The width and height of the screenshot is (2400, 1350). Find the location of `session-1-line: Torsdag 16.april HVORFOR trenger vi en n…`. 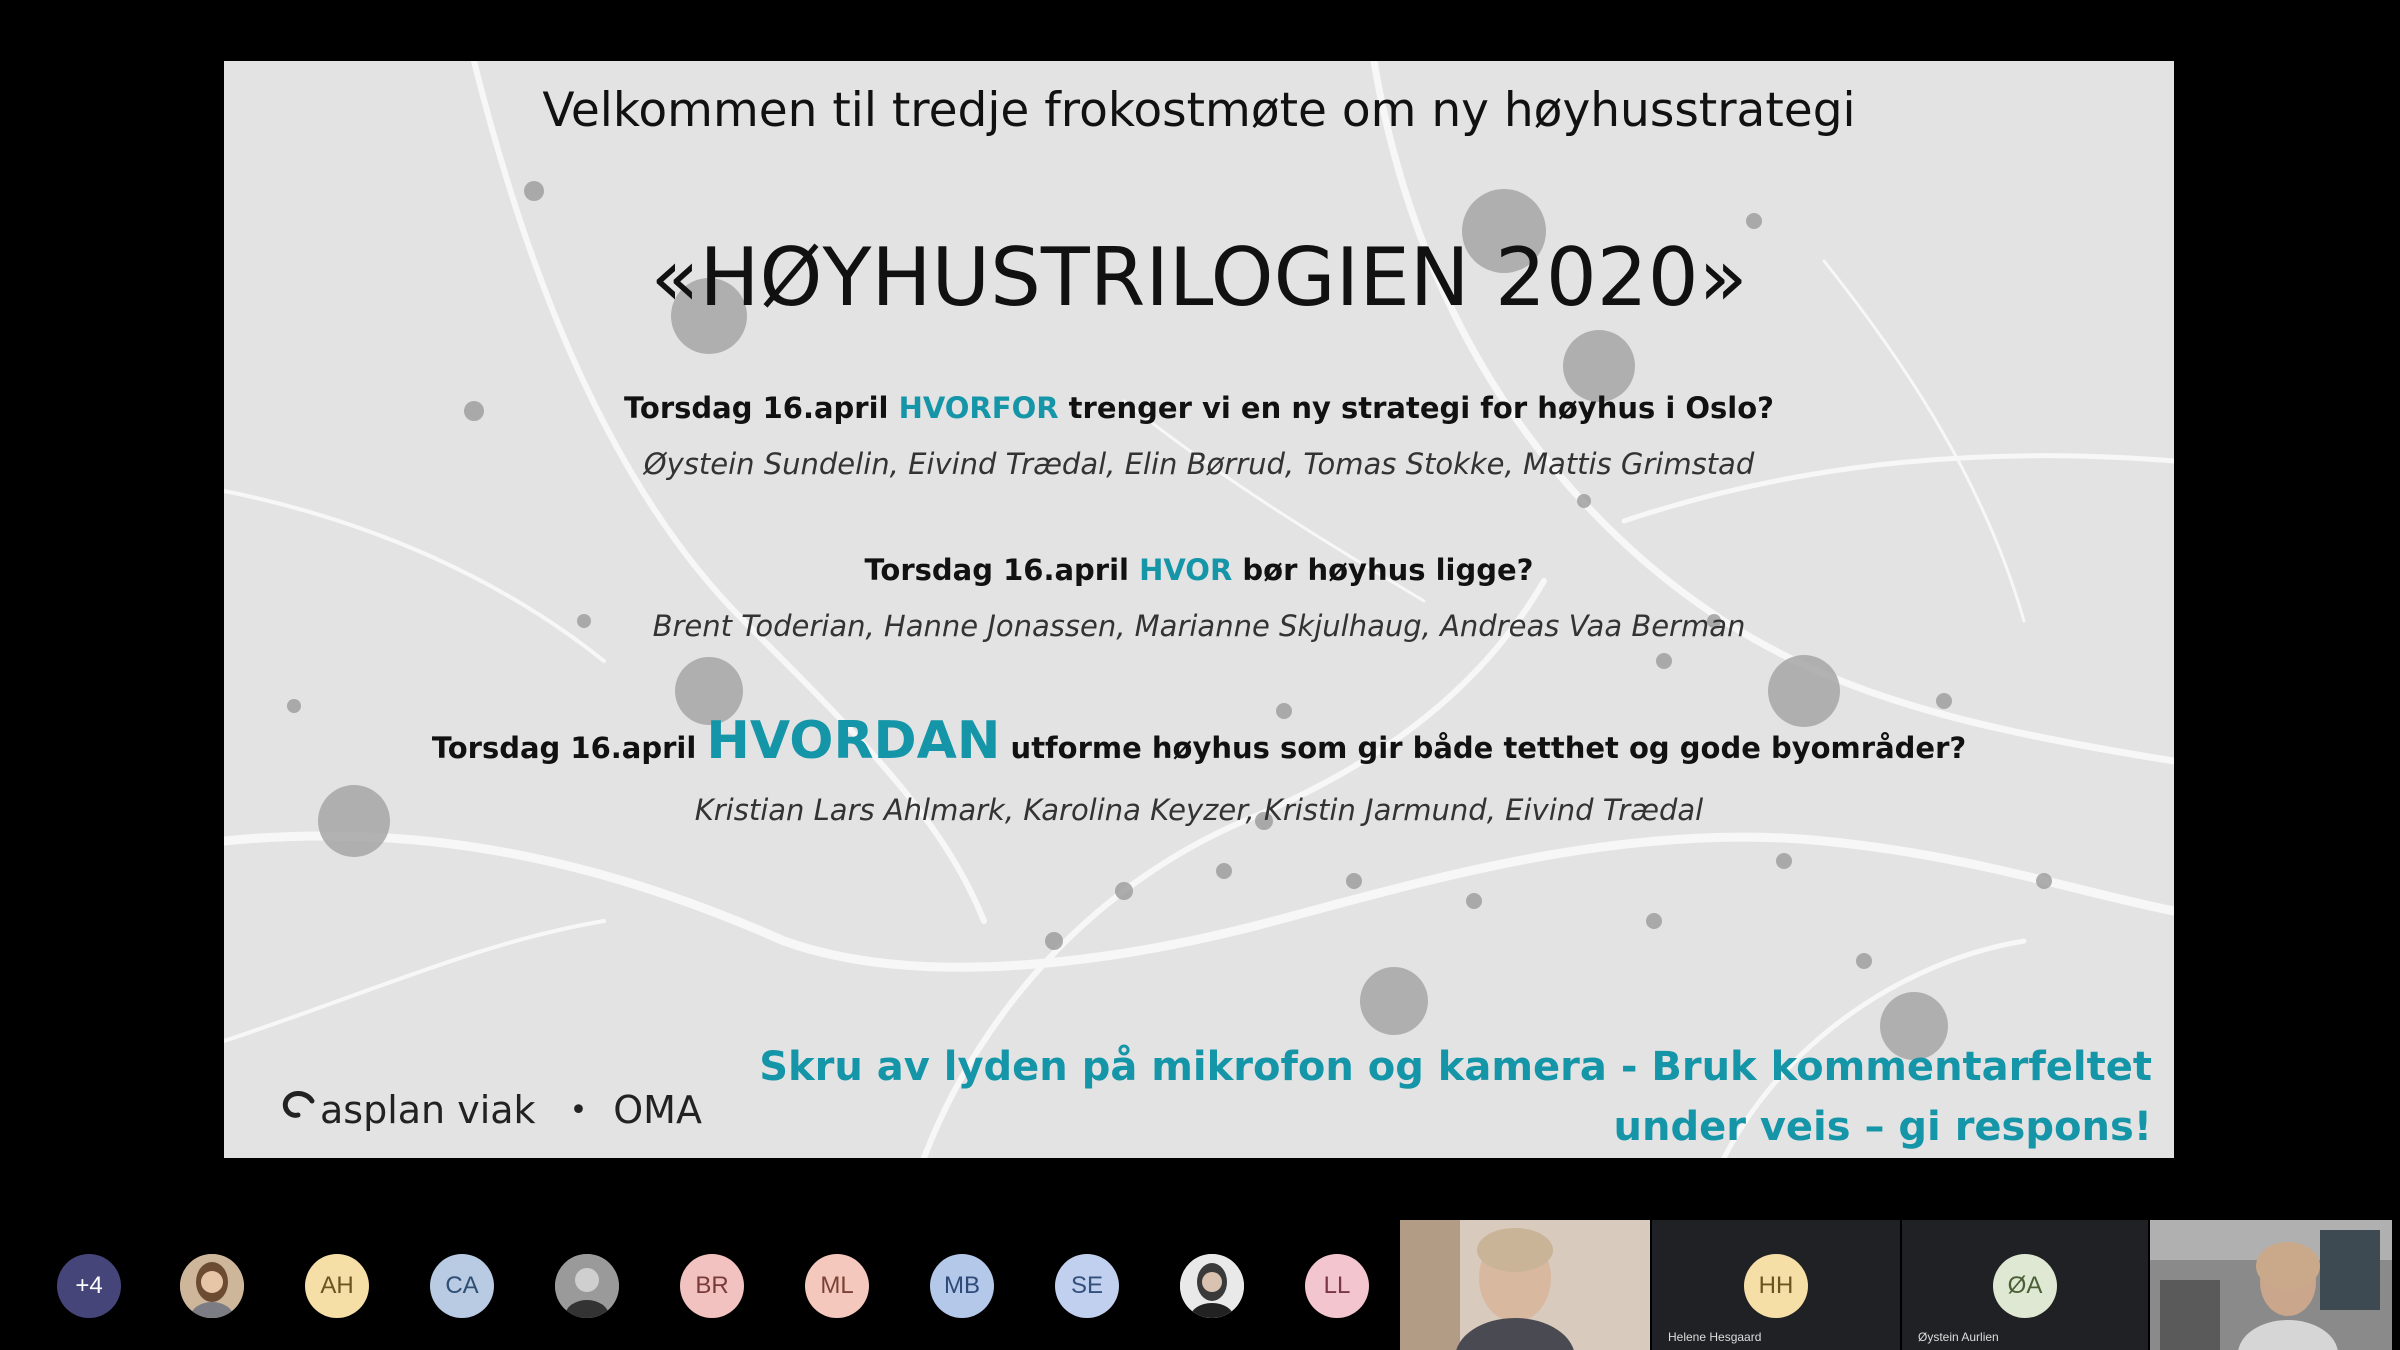

session-1-line: Torsdag 16.april HVORFOR trenger vi en n… is located at coordinates (1199, 408).